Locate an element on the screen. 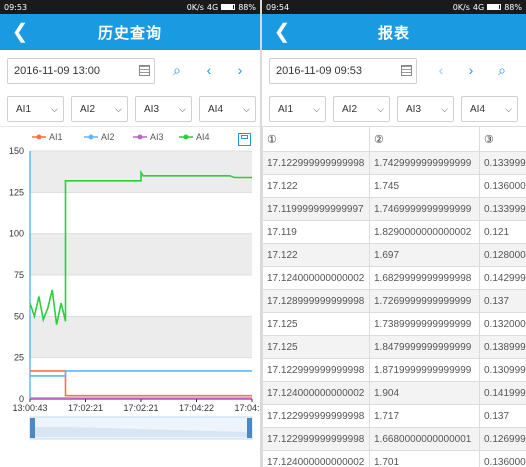 This screenshot has width=526, height=467. table-cell: 1.904 is located at coordinates (424, 393).